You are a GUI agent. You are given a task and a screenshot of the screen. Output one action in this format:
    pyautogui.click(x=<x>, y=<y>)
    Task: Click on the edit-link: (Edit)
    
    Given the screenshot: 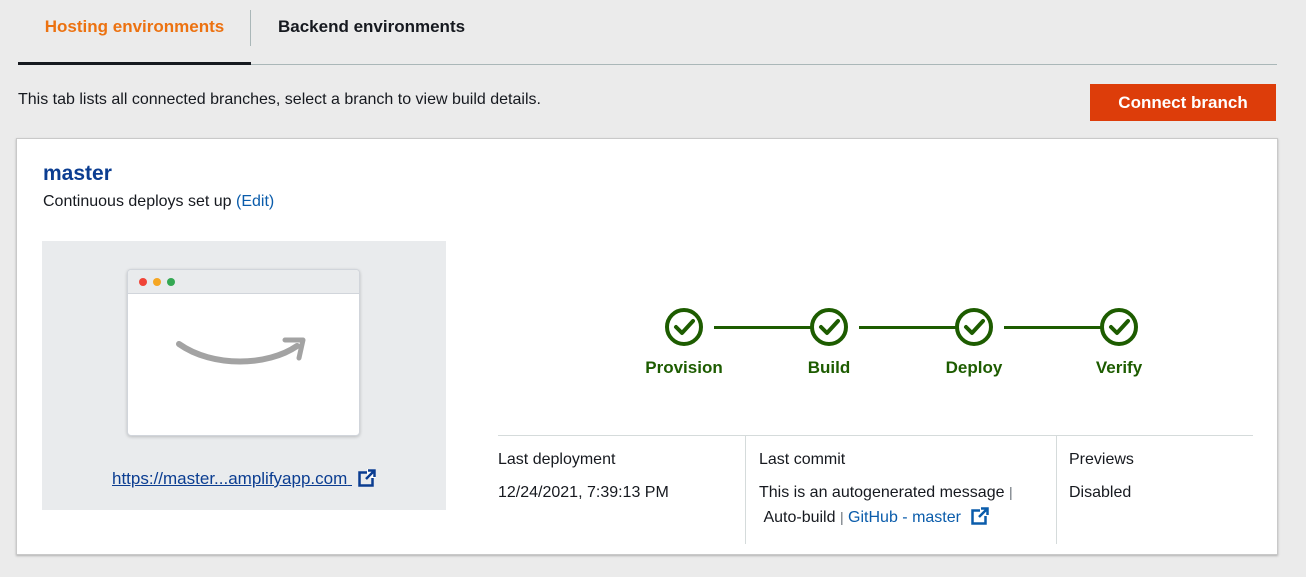 What is the action you would take?
    pyautogui.click(x=255, y=201)
    